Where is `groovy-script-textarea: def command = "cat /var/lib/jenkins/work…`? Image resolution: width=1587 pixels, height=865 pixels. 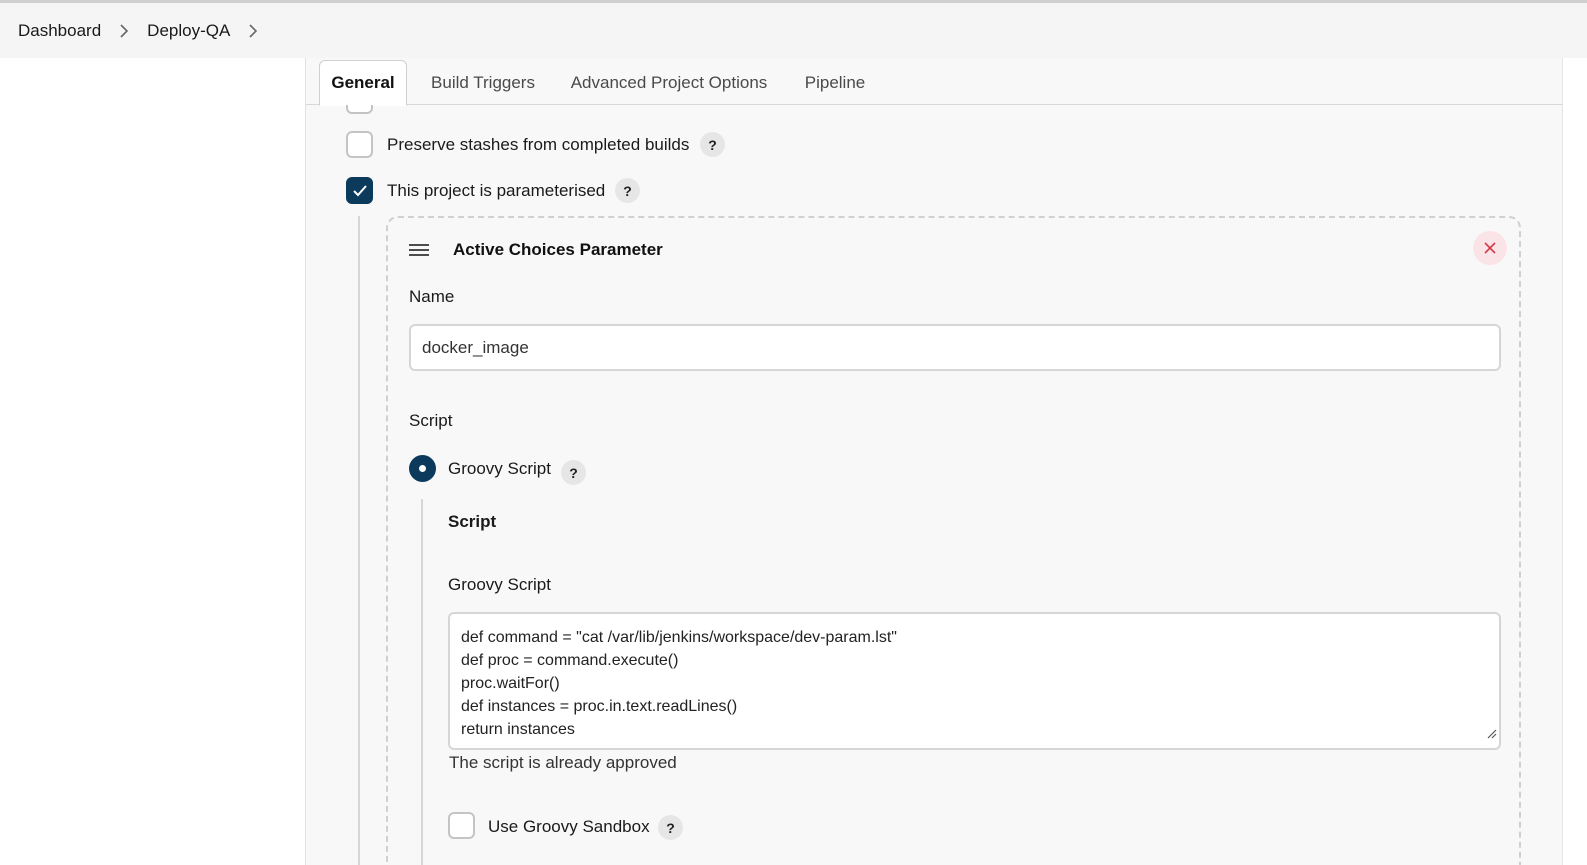
groovy-script-textarea: def command = "cat /var/lib/jenkins/work… is located at coordinates (974, 681).